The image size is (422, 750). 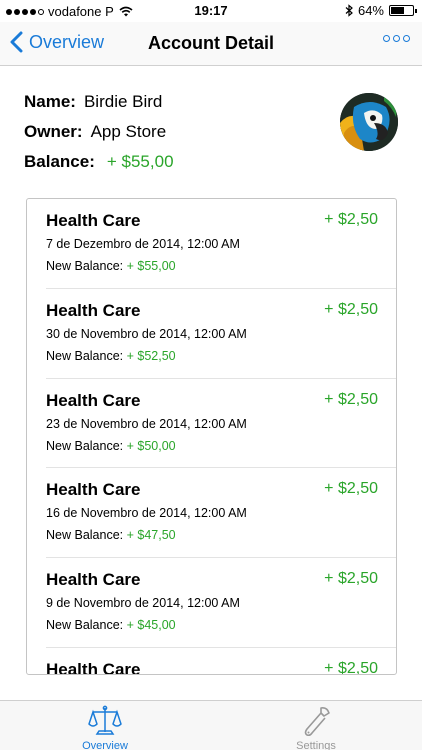 I want to click on account-balance-row: Balance: + $55,00, so click(x=99, y=161).